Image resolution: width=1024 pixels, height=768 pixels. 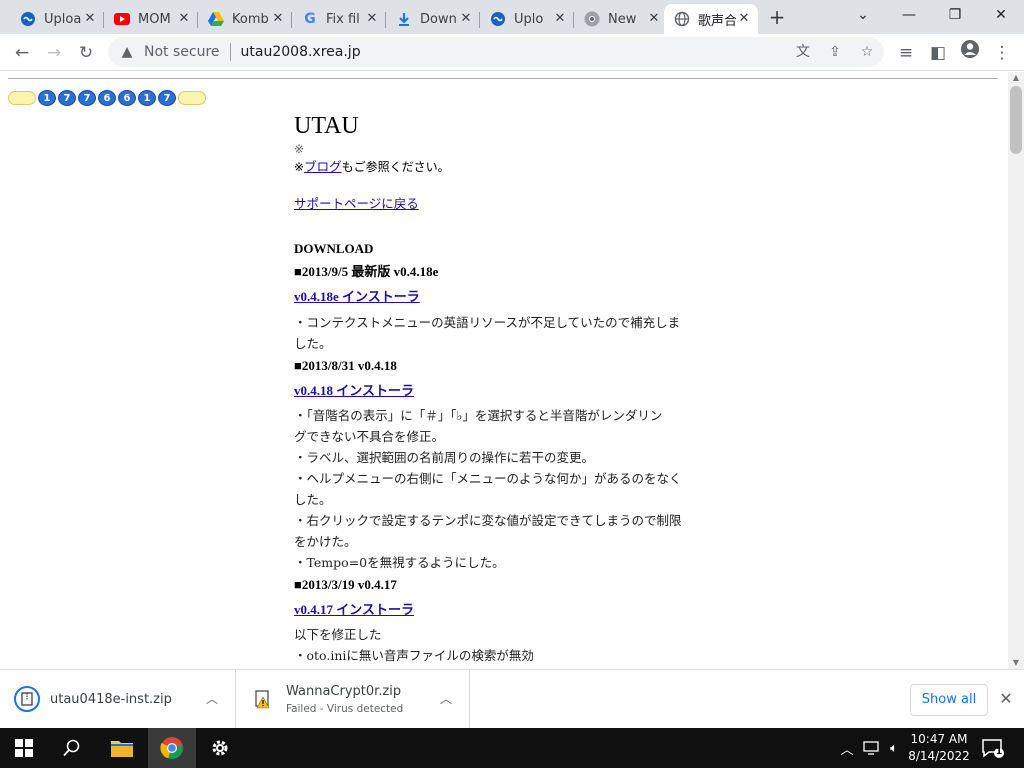 What do you see at coordinates (1001, 15) in the screenshot?
I see `close-window-button: ✕` at bounding box center [1001, 15].